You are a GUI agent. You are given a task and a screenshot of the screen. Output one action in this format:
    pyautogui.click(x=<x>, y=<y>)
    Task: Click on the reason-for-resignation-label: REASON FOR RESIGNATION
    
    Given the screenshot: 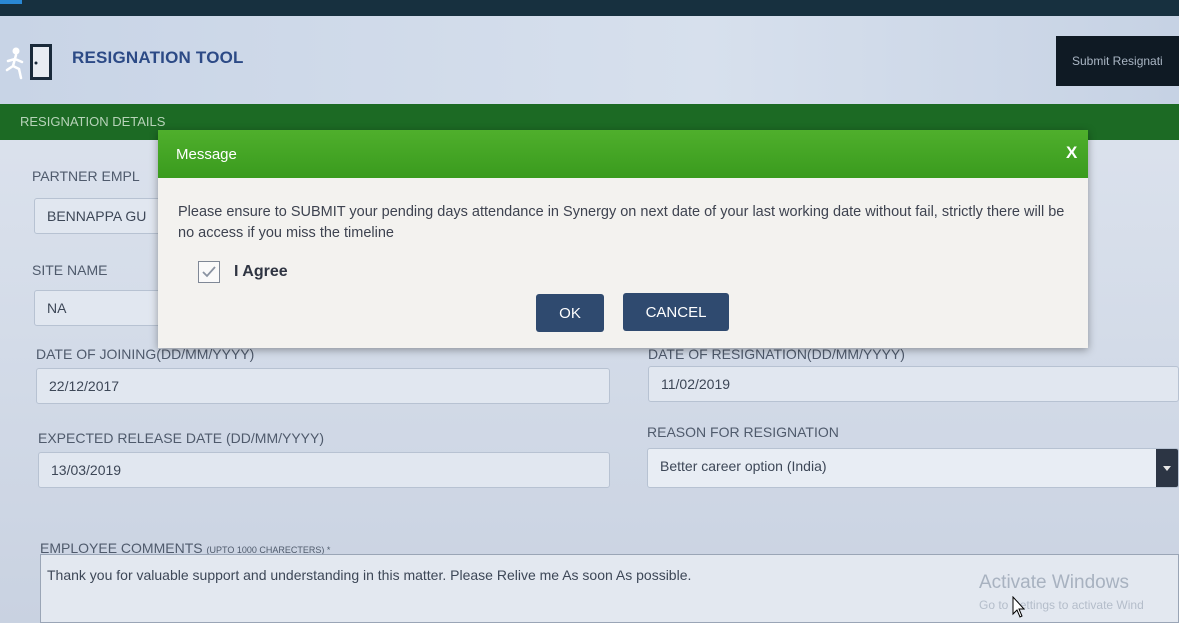 What is the action you would take?
    pyautogui.click(x=743, y=432)
    